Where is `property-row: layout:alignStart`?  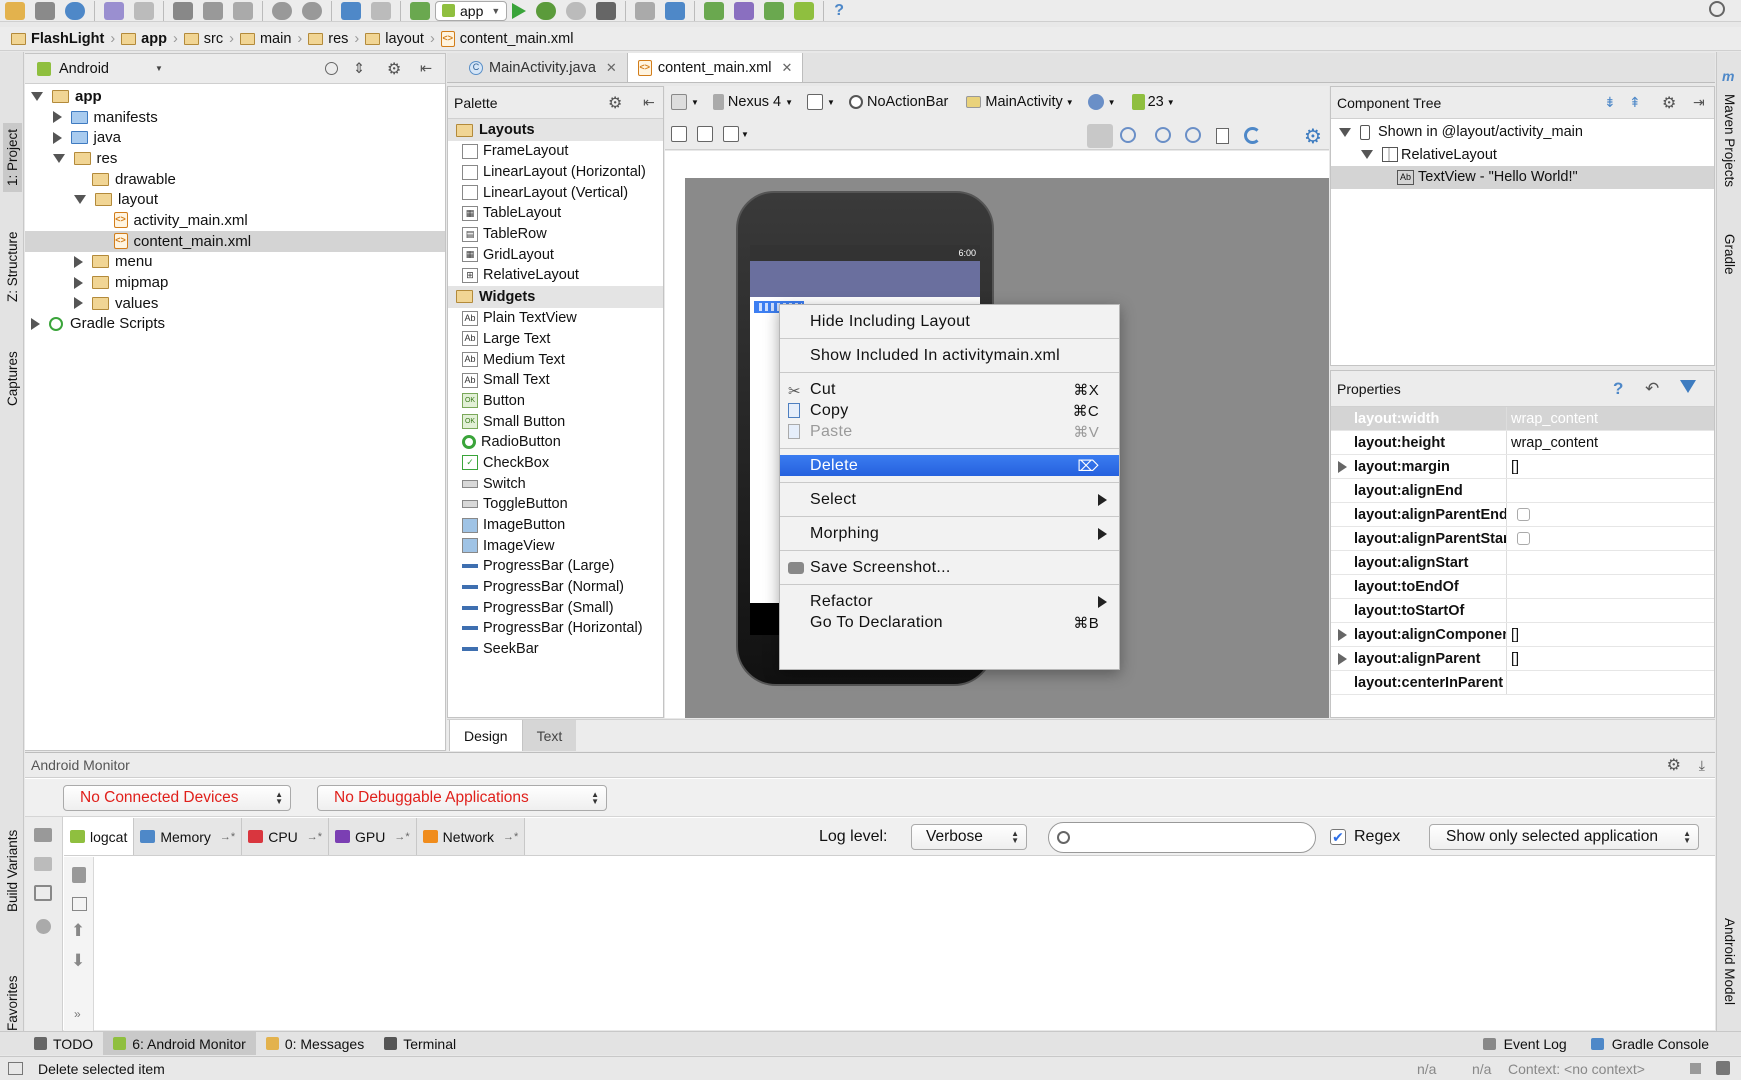 property-row: layout:alignStart is located at coordinates (1522, 563).